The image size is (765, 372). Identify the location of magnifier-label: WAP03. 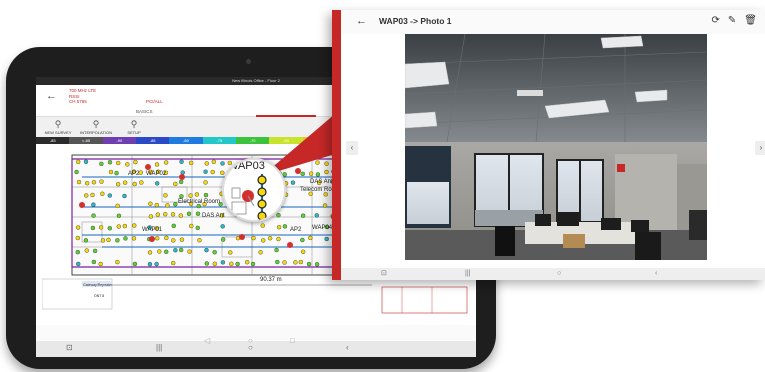
(246, 166).